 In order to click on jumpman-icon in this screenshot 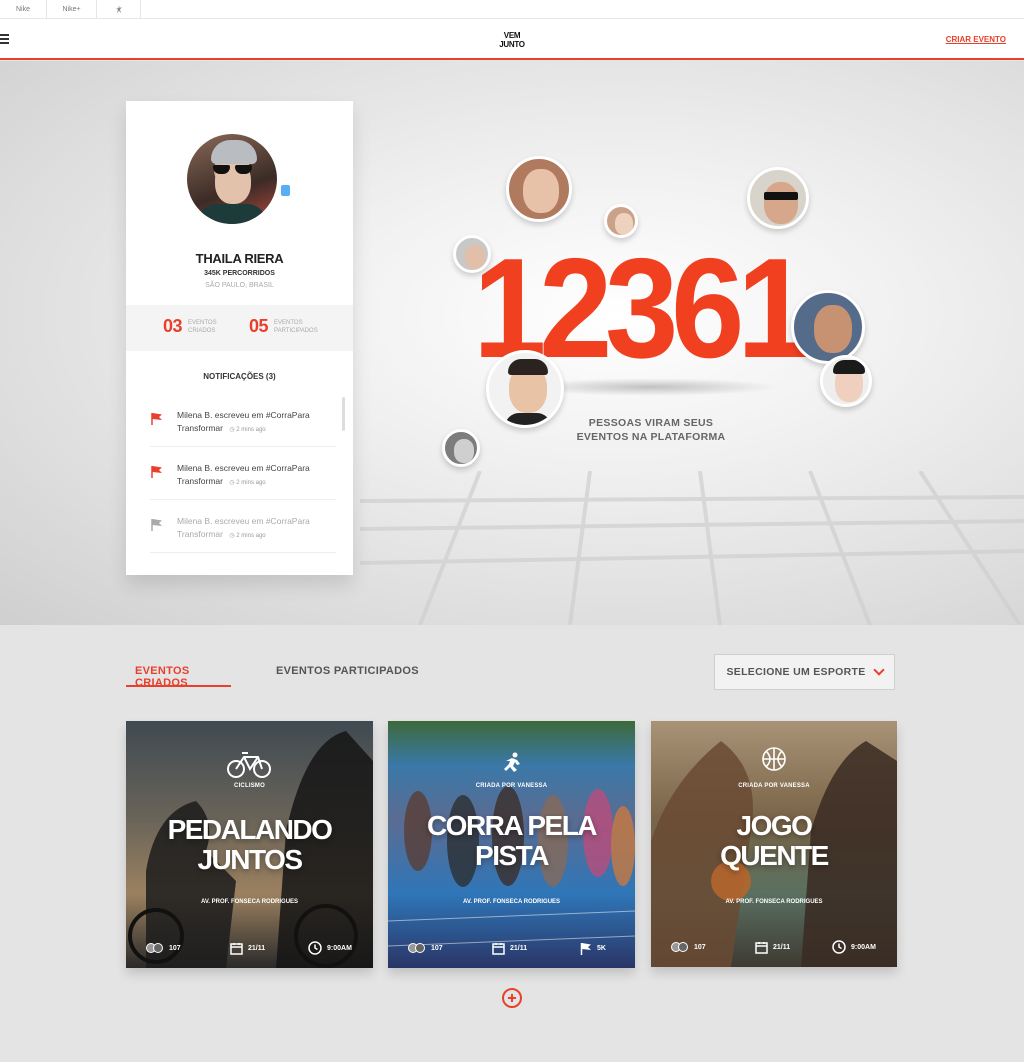, I will do `click(118, 9)`.